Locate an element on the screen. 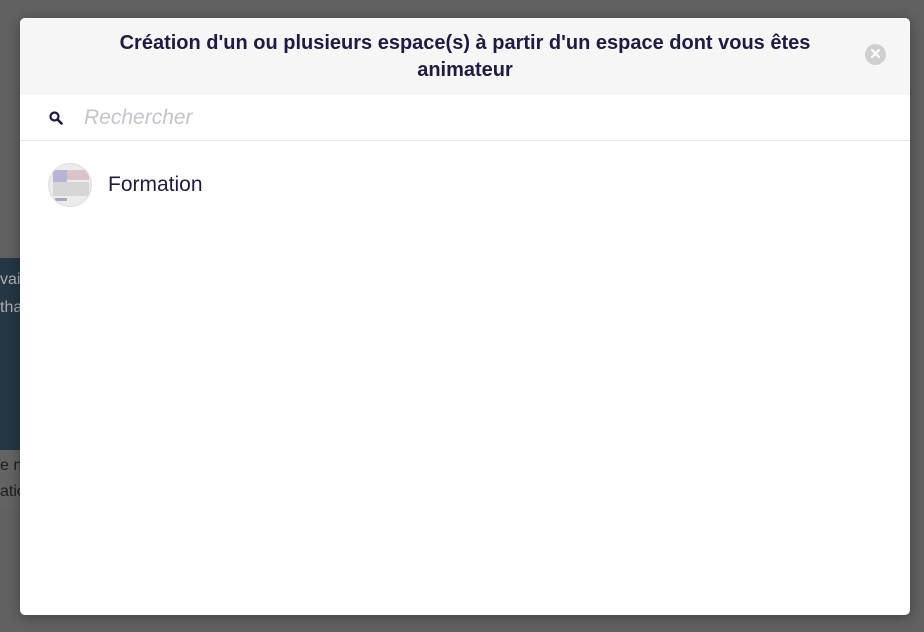  search-bar is located at coordinates (465, 118).